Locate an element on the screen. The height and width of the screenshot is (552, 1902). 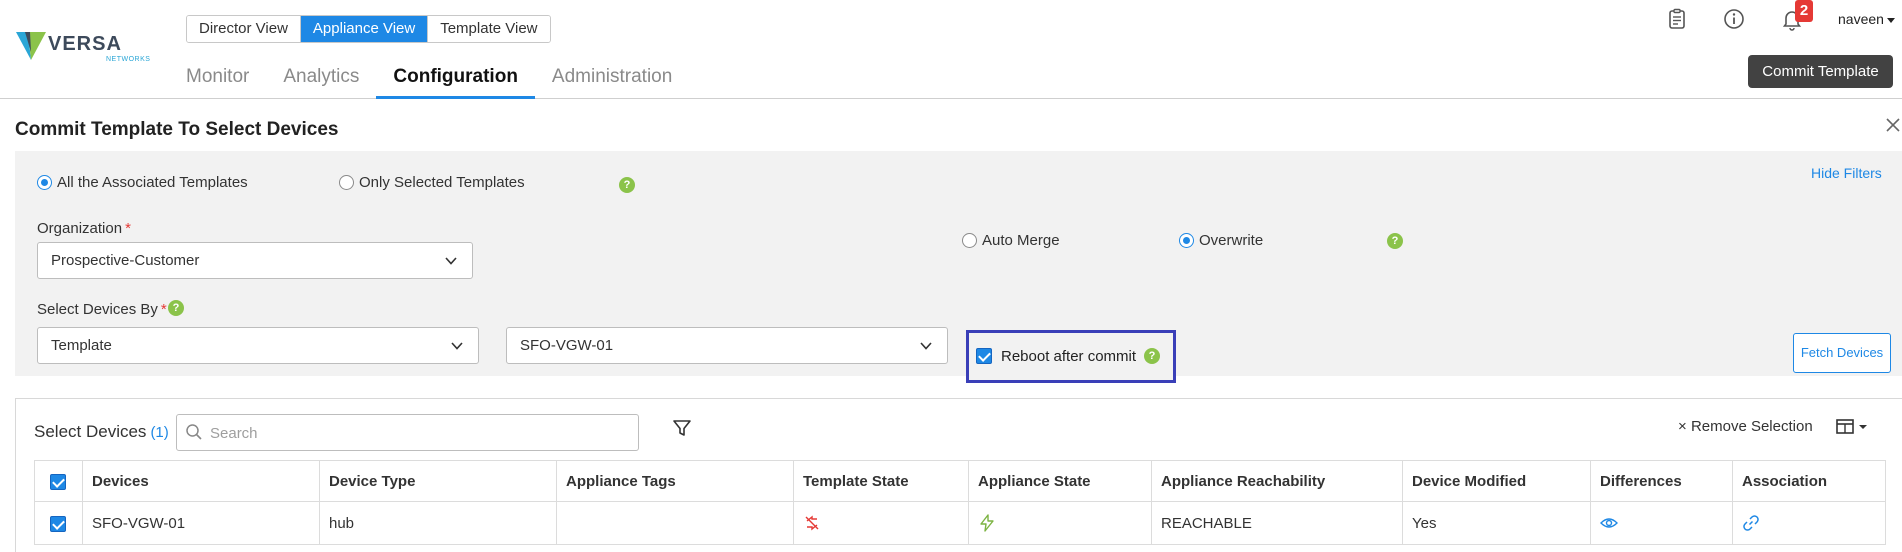
radio-label: All the Associated Templates is located at coordinates (152, 182).